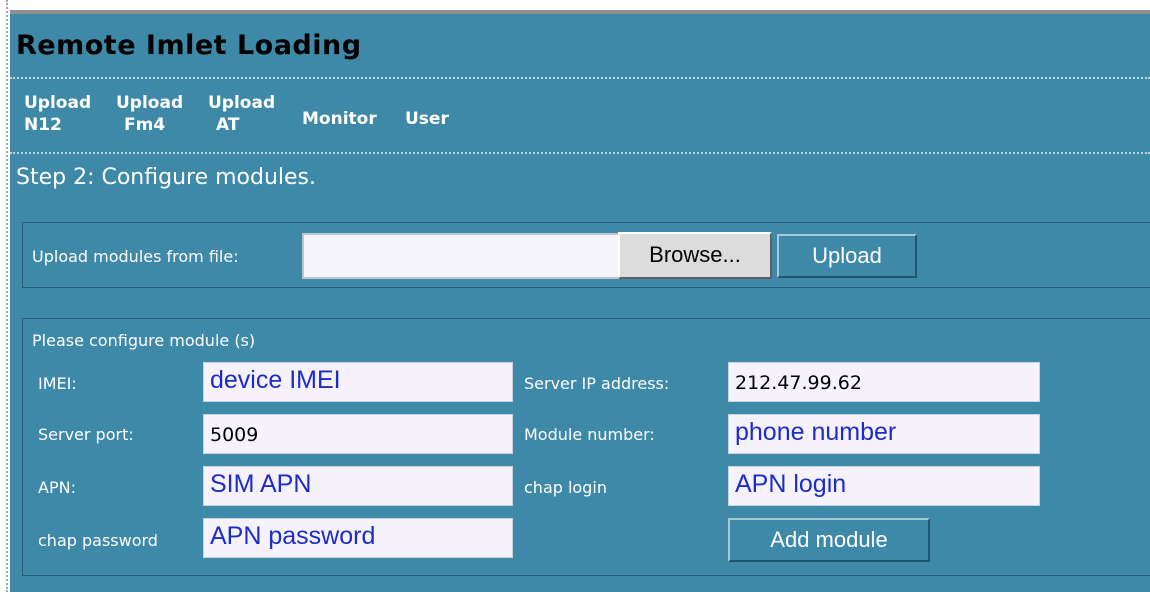  What do you see at coordinates (241, 114) in the screenshot?
I see `nav-upload-at: Upload AT` at bounding box center [241, 114].